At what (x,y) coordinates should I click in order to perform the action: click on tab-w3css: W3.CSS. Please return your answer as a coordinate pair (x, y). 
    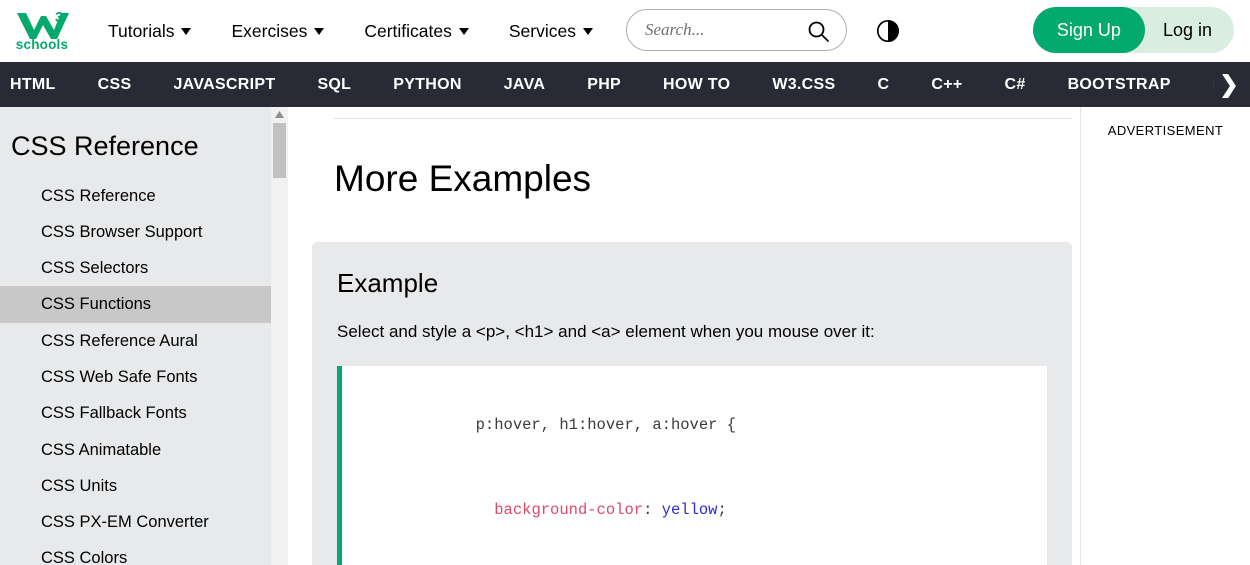
    Looking at the image, I should click on (803, 85).